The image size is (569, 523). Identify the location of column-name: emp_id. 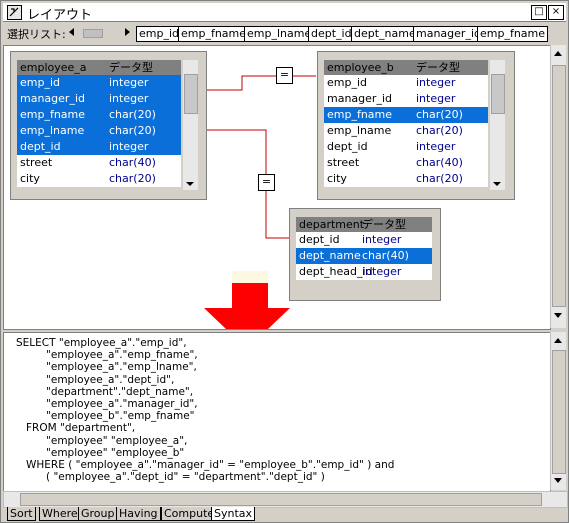
(40, 82).